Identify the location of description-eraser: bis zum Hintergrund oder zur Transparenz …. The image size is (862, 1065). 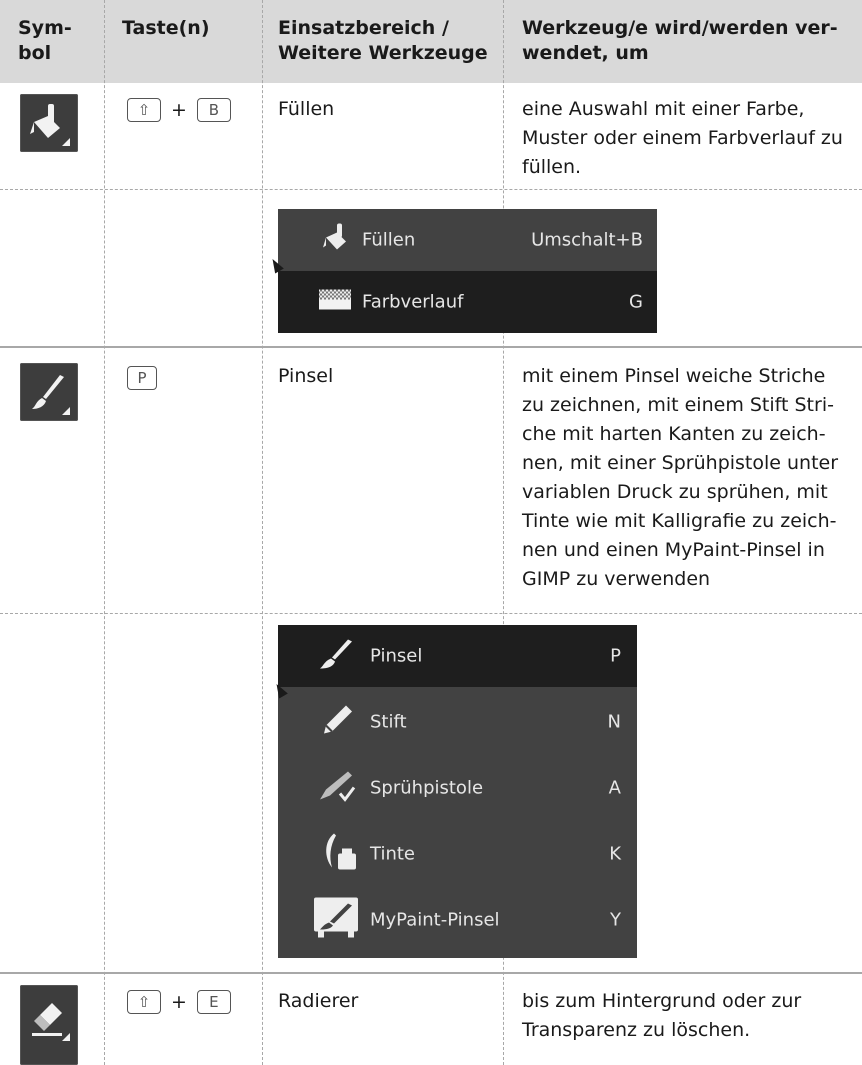
(662, 1015).